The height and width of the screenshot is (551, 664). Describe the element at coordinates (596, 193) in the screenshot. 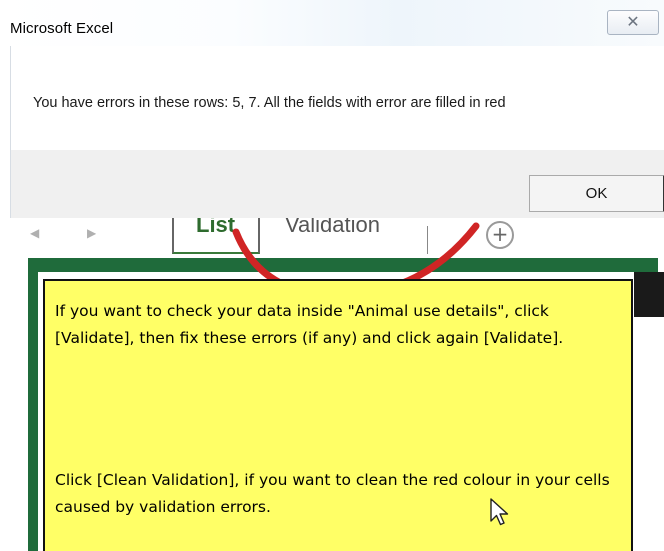

I see `ok-button: OK` at that location.